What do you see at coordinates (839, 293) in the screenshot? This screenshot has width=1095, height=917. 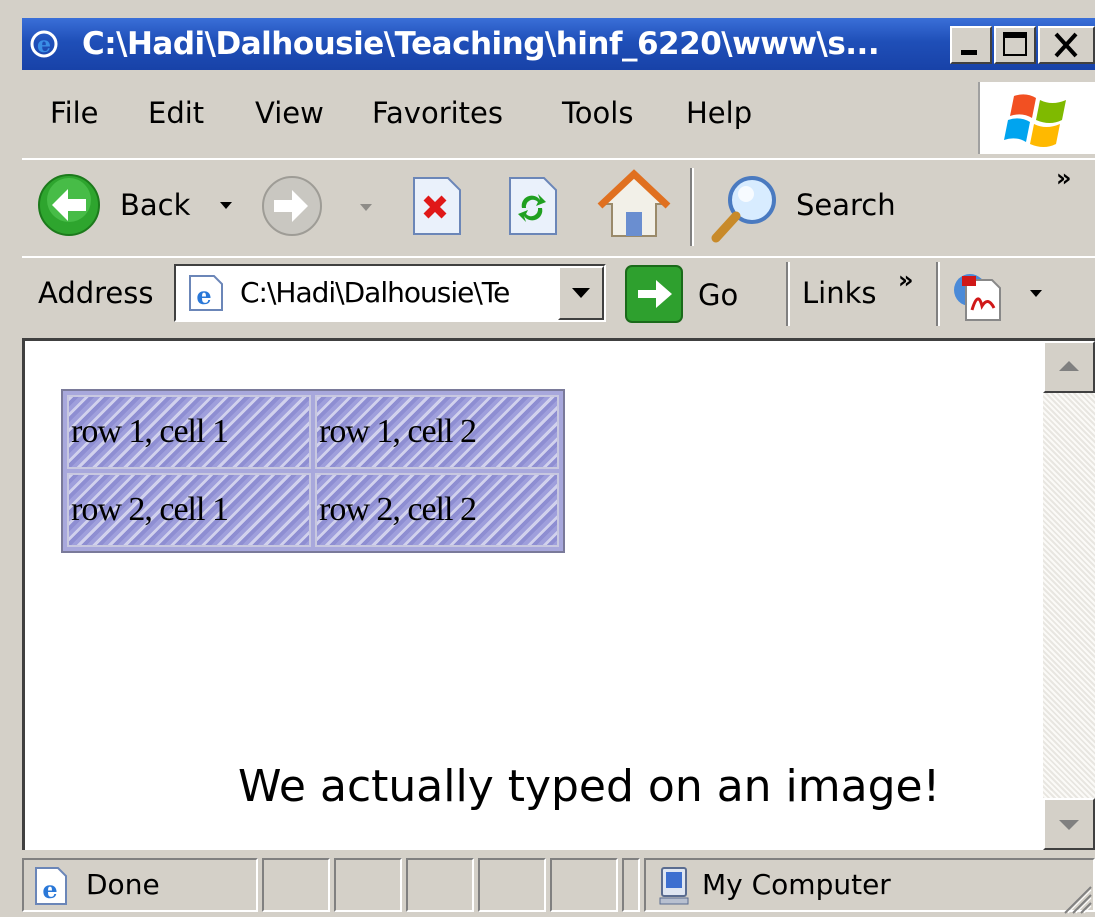 I see `links-label: Links` at bounding box center [839, 293].